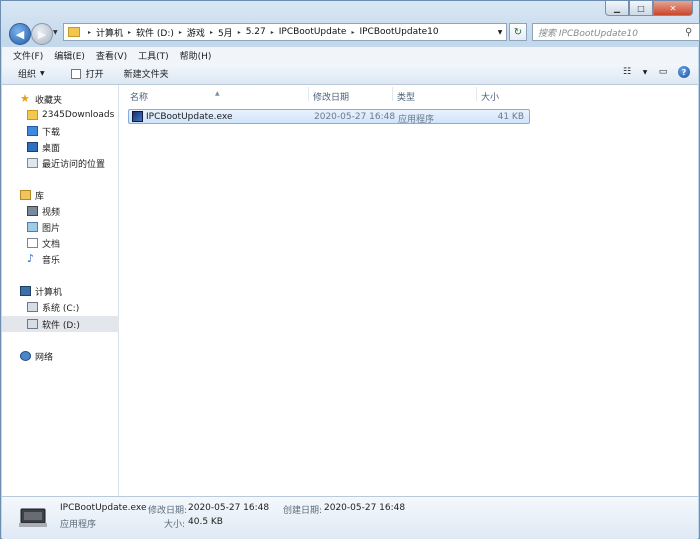  Describe the element at coordinates (175, 525) in the screenshot. I see `details-size-label: 大小:` at that location.